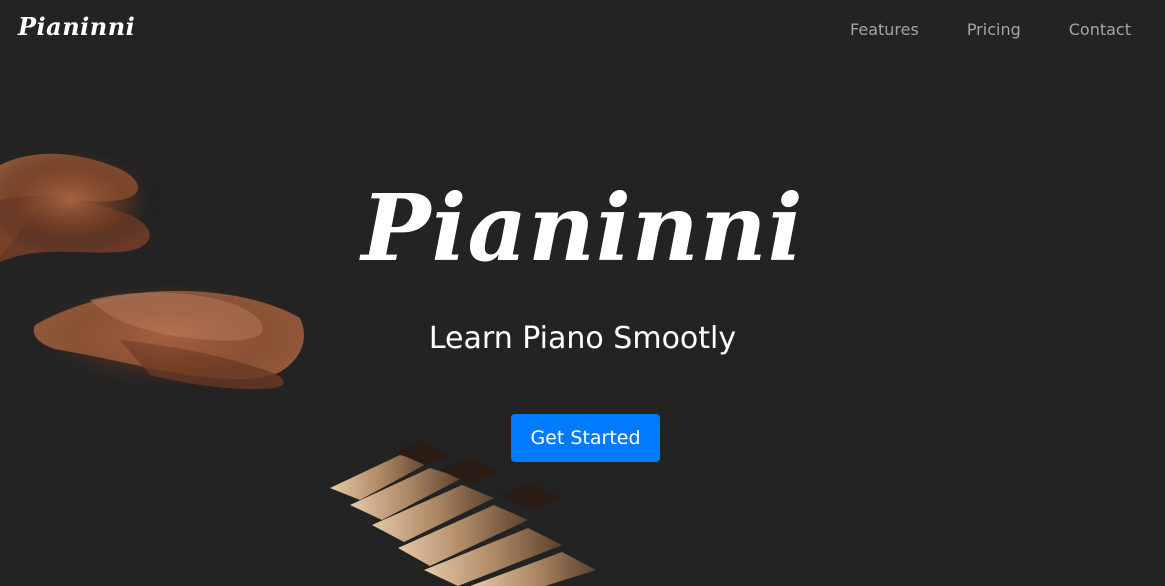  Describe the element at coordinates (582, 31) in the screenshot. I see `top-navbar: Pianinni Features Pricing Contact` at that location.